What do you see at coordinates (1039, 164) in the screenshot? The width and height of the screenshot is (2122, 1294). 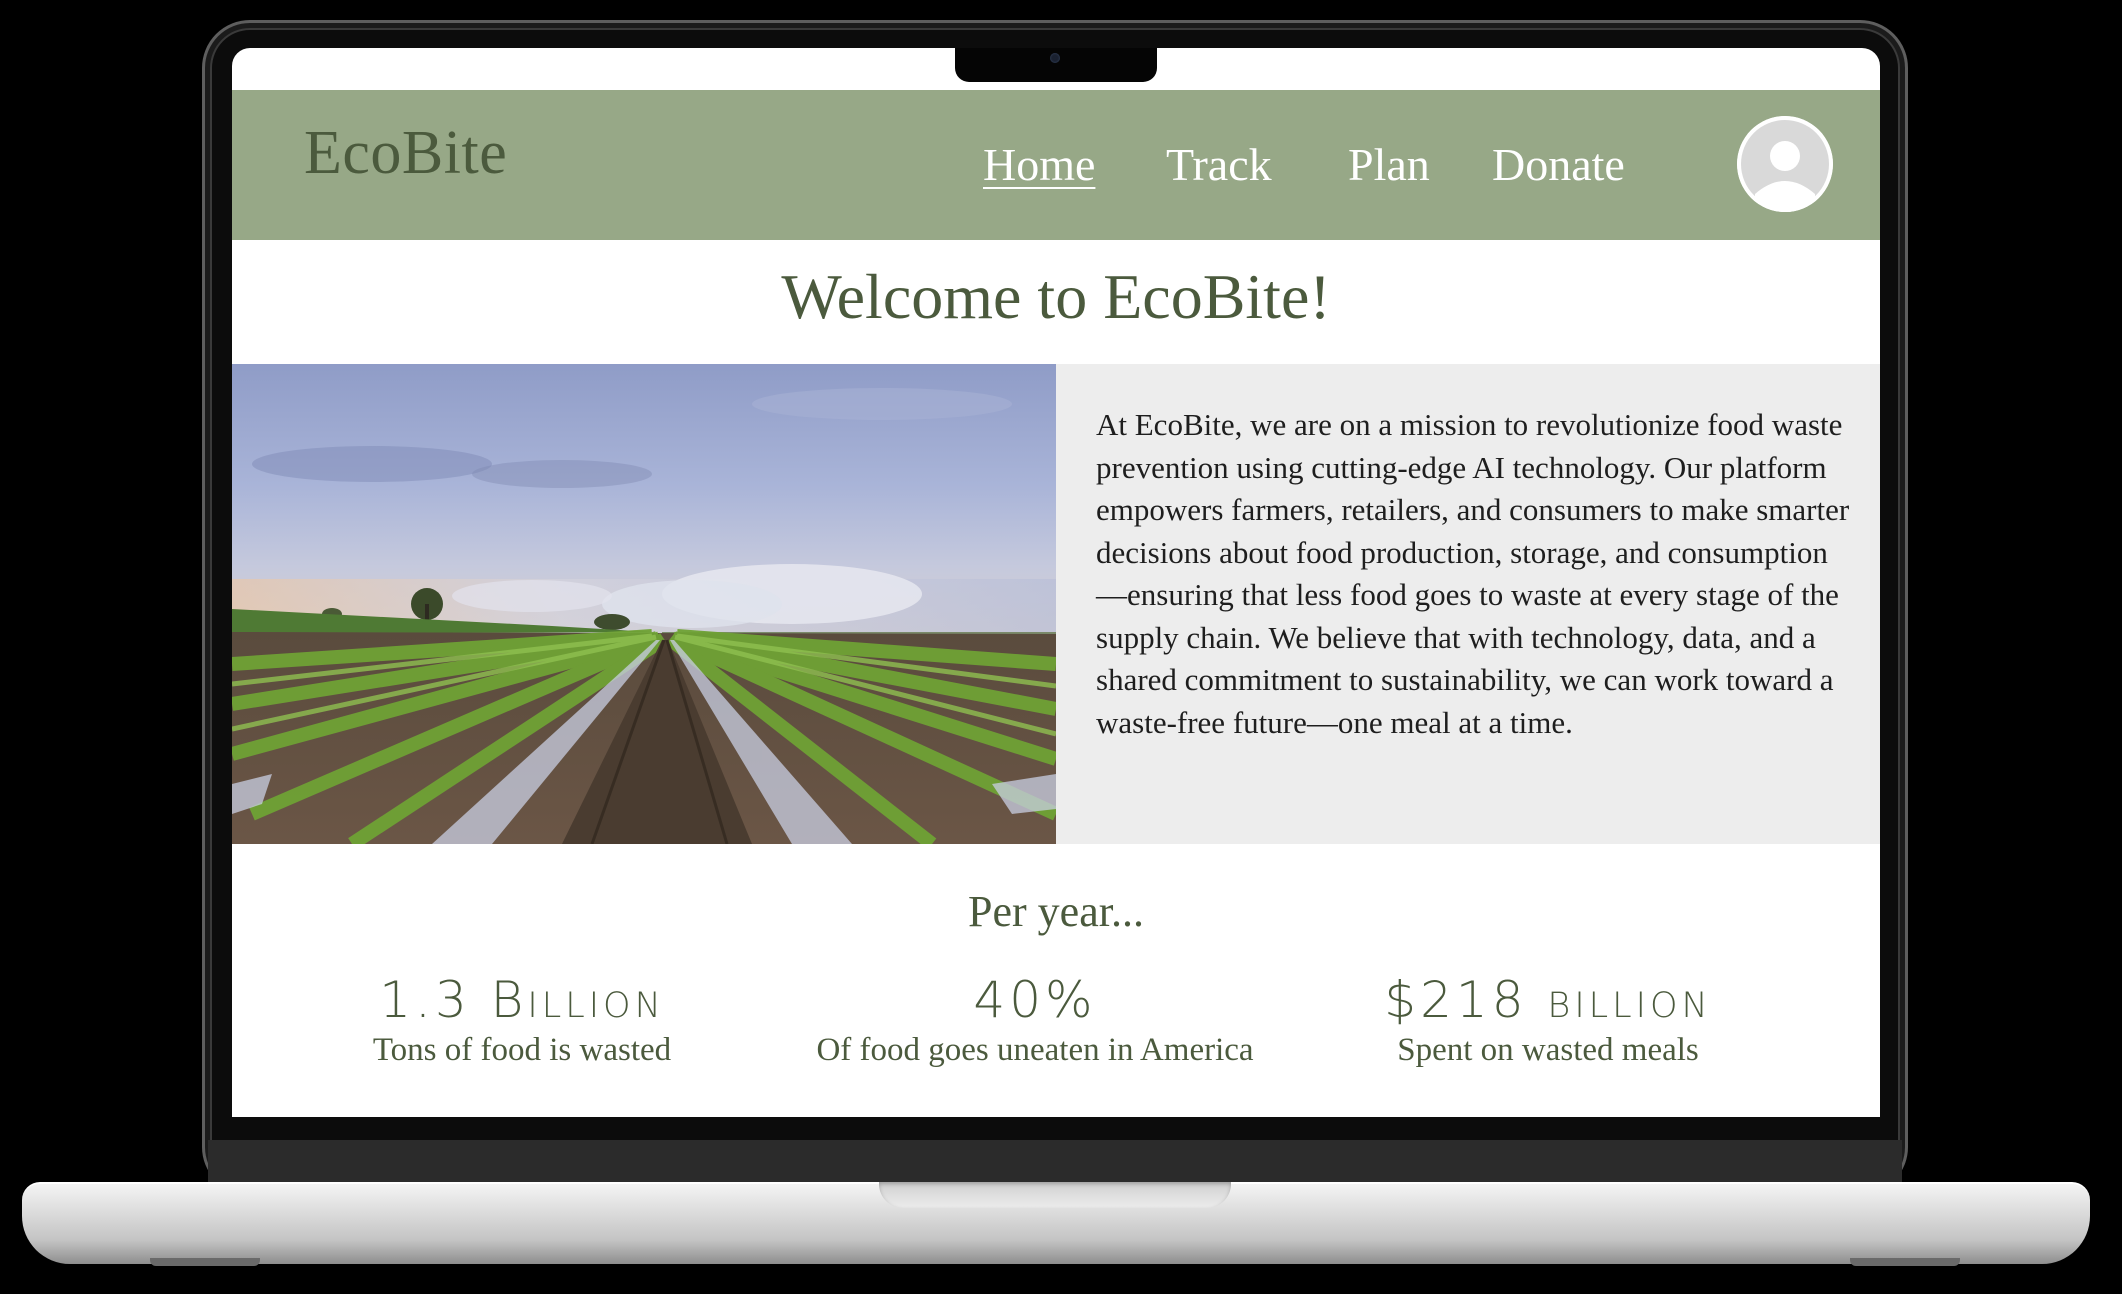 I see `nav-link-home: Home` at bounding box center [1039, 164].